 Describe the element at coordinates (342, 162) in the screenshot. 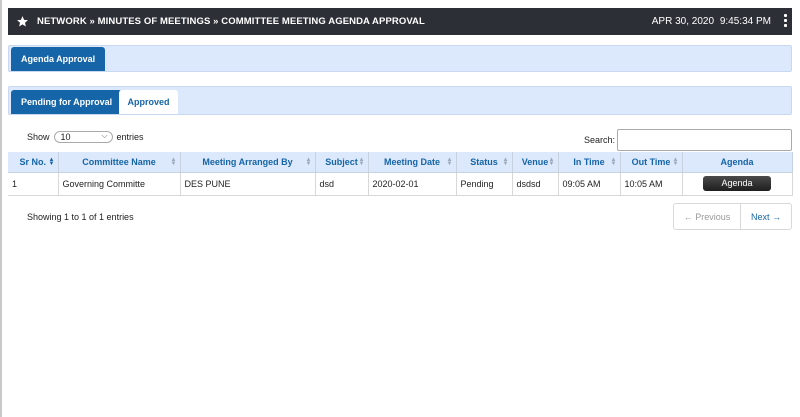

I see `col-subject: Subject ▲ ▼` at that location.